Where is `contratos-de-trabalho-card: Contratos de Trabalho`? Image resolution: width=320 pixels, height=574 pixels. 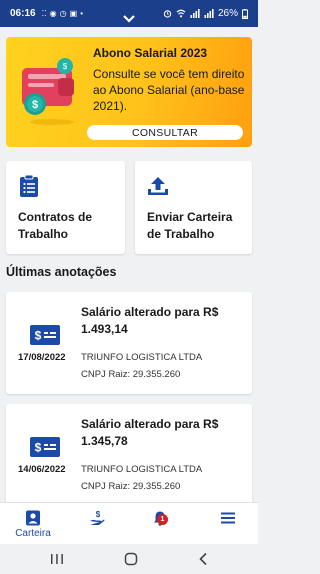 contratos-de-trabalho-card: Contratos de Trabalho is located at coordinates (65, 207).